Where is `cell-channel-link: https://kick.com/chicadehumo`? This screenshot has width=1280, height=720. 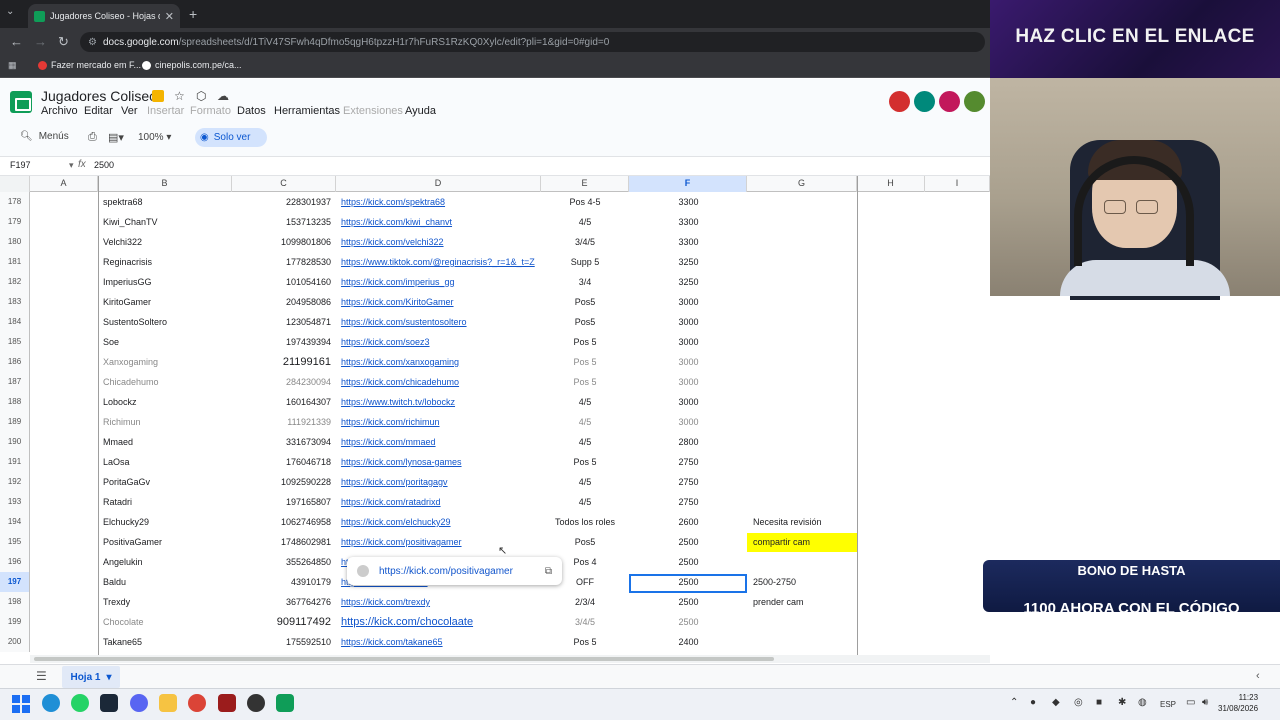 cell-channel-link: https://kick.com/chicadehumo is located at coordinates (441, 382).